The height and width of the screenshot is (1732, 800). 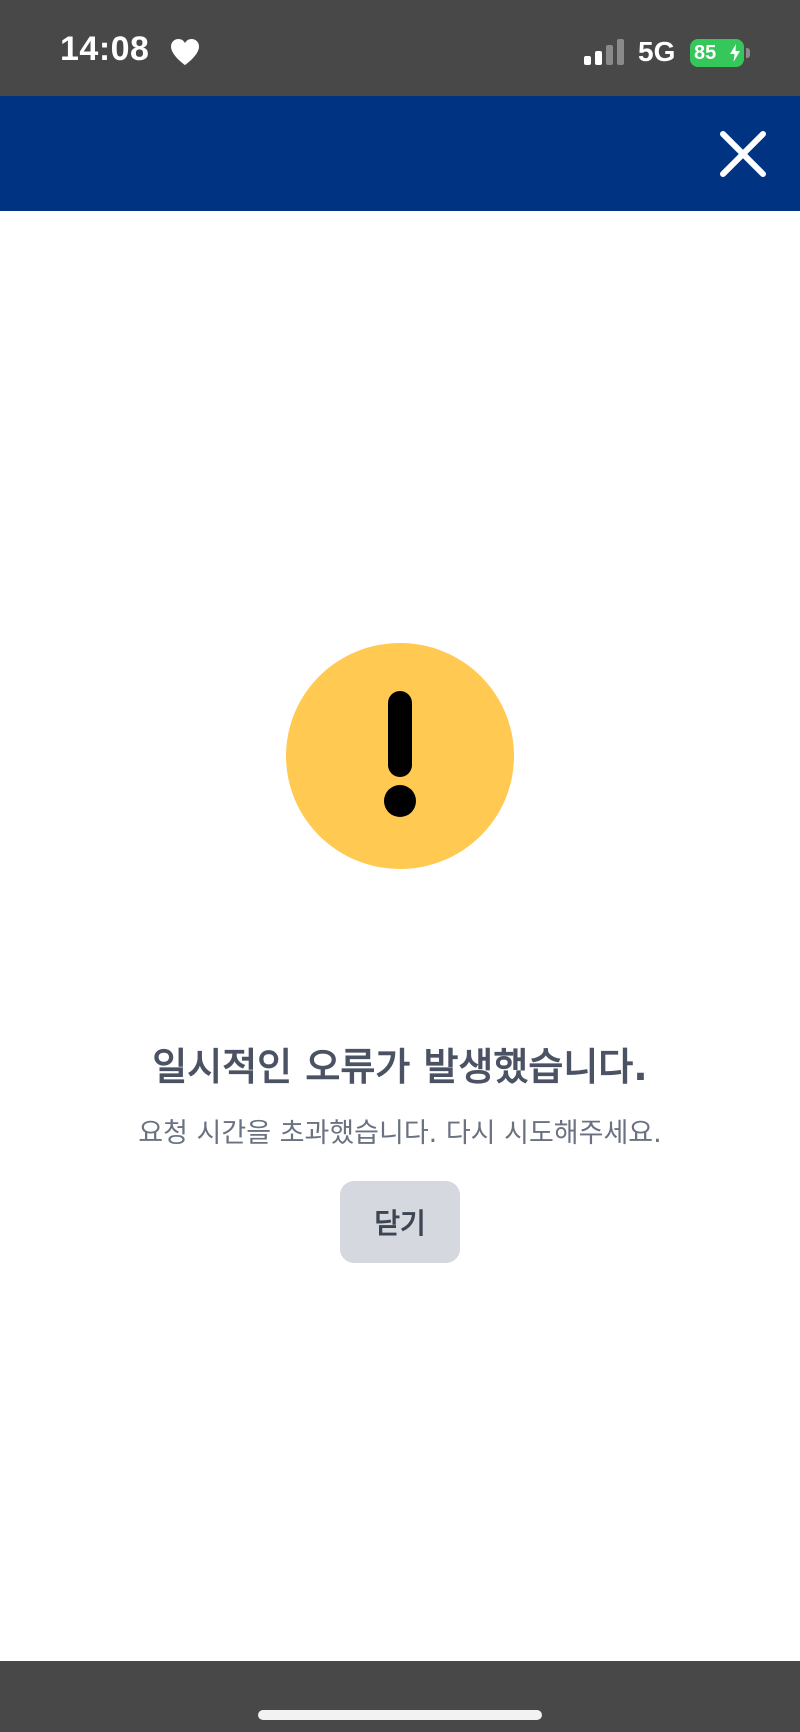 What do you see at coordinates (400, 153) in the screenshot?
I see `app-header` at bounding box center [400, 153].